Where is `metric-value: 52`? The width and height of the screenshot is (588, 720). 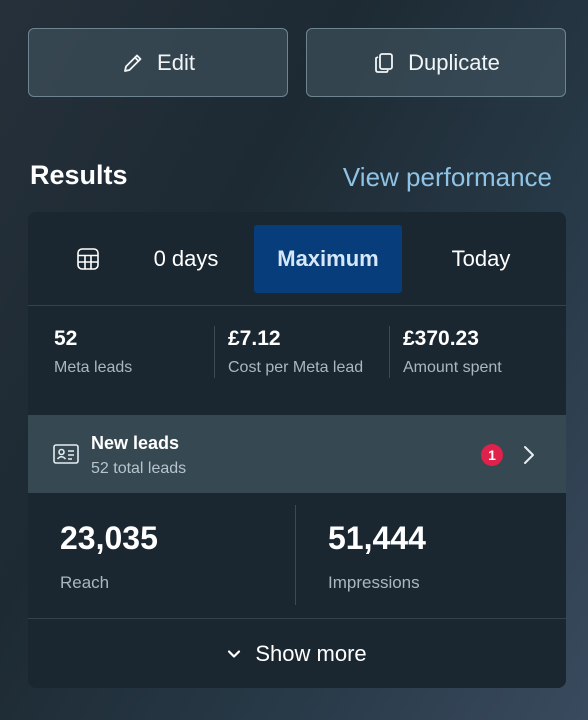 metric-value: 52 is located at coordinates (66, 338).